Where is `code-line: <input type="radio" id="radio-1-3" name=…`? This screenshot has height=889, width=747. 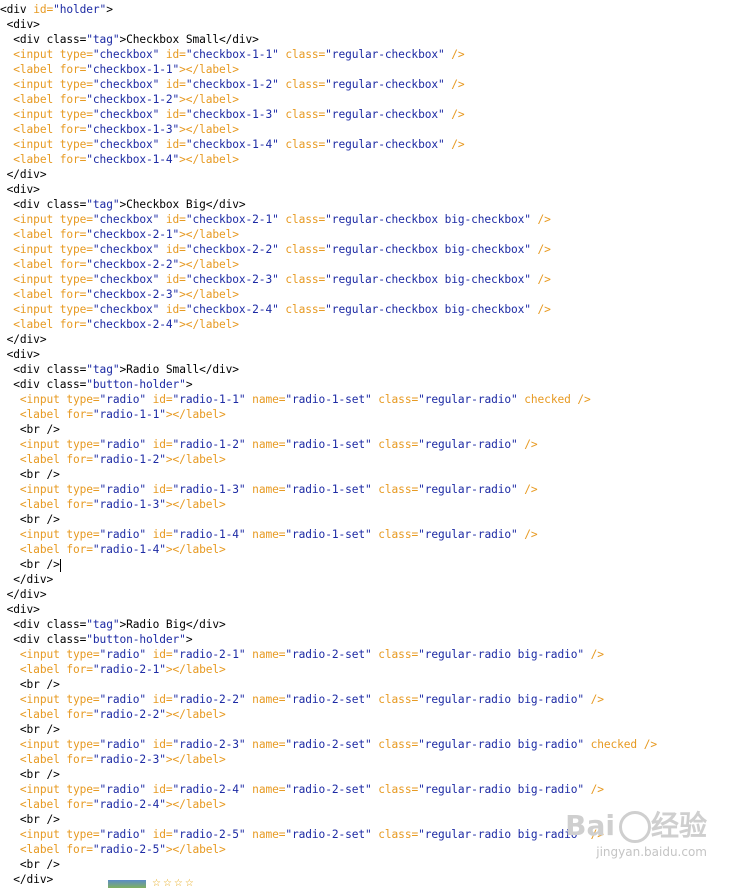
code-line: <input type="radio" id="radio-1-3" name=… is located at coordinates (269, 489).